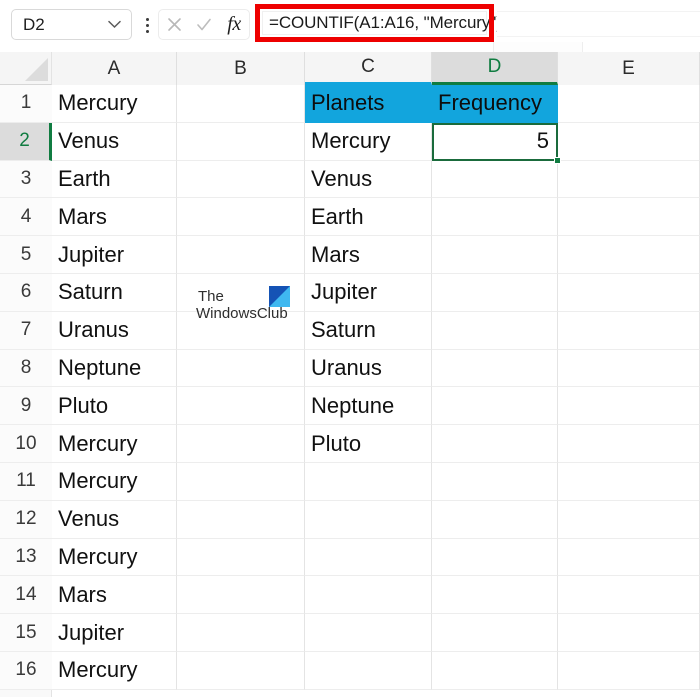 Image resolution: width=700 pixels, height=697 pixels. Describe the element at coordinates (26, 293) in the screenshot. I see `row-header-6: 6` at that location.